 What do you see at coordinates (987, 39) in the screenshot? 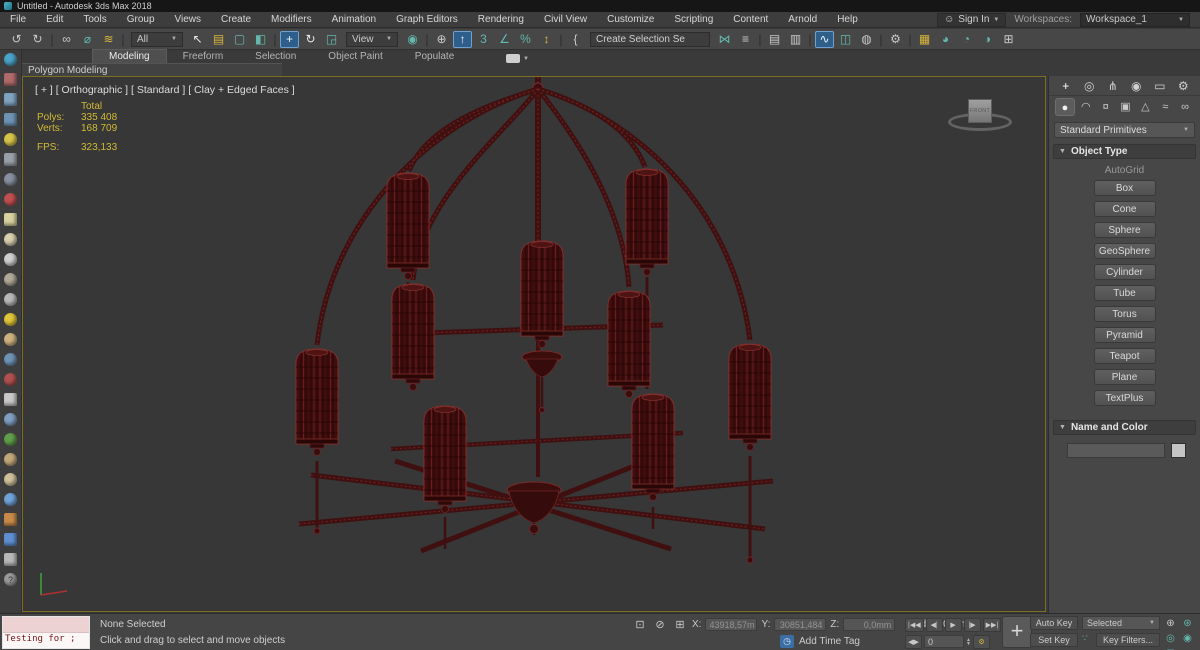
I see `activeshade-icon: ◑` at bounding box center [987, 39].